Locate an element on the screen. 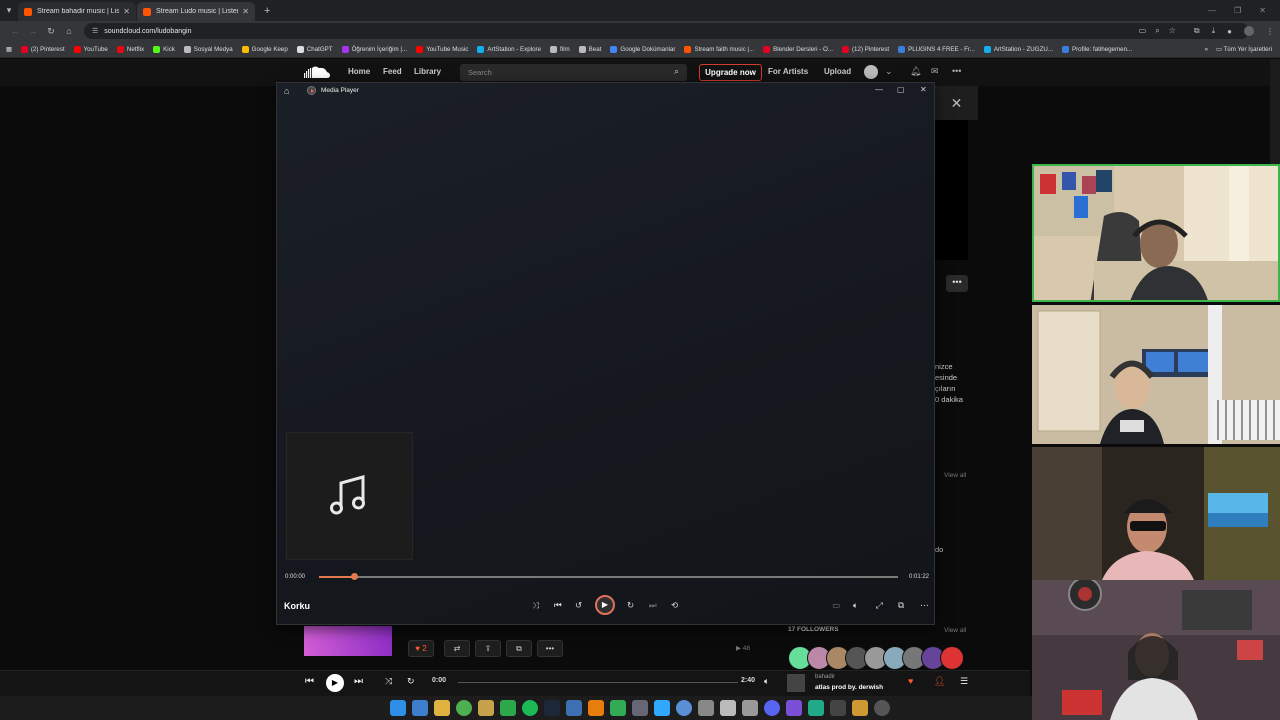  chevron-right-icon: » is located at coordinates (1206, 49).